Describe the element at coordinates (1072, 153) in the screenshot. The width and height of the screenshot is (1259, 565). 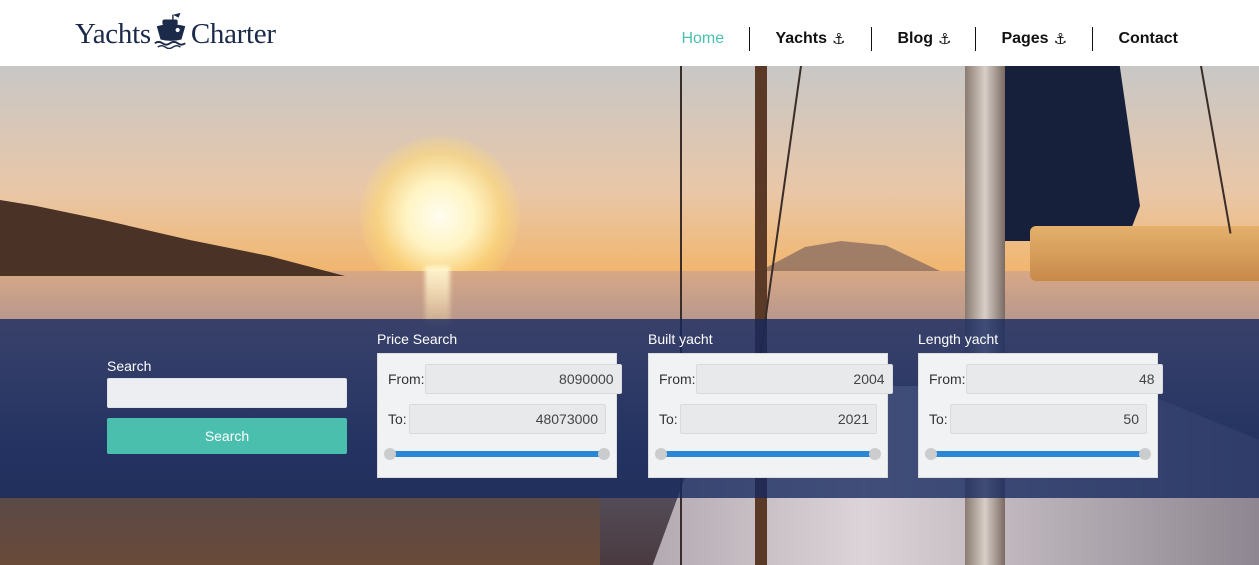
I see `sail` at that location.